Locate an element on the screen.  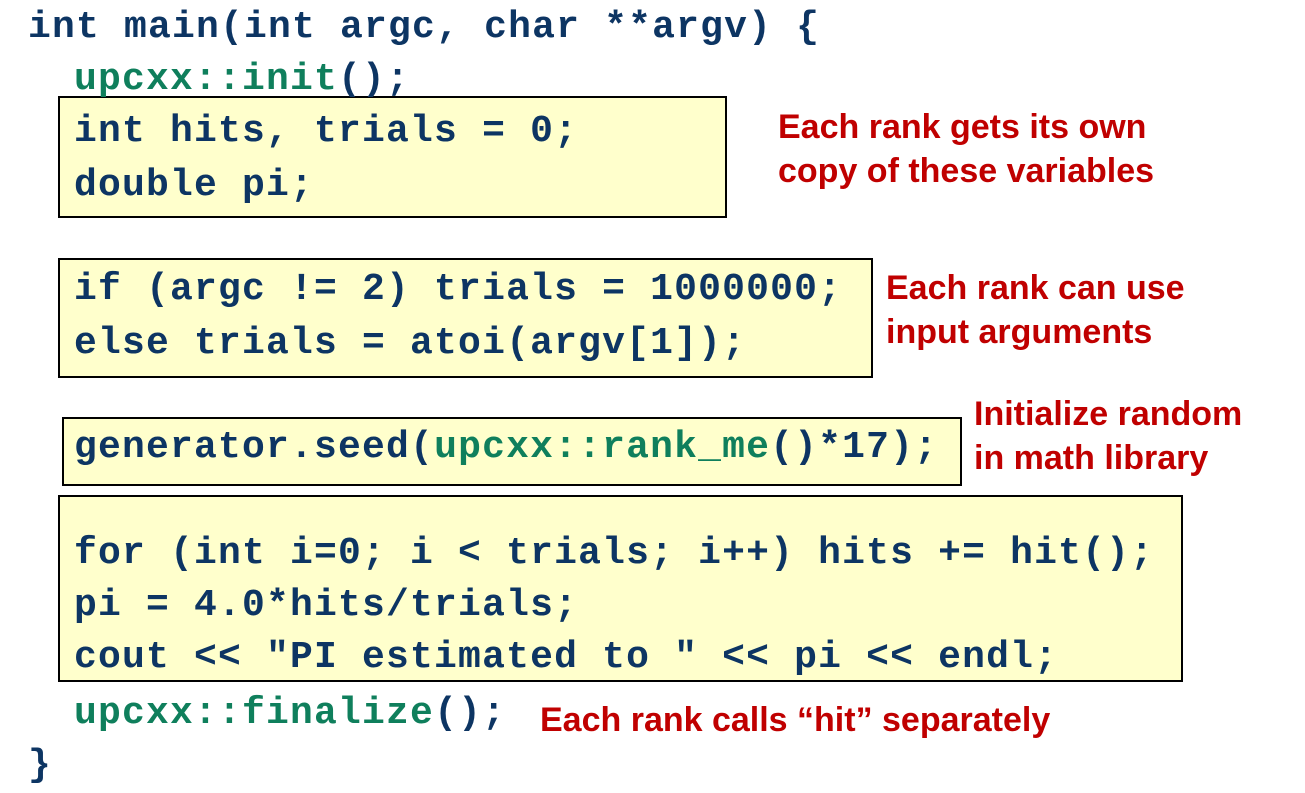
code-declare-ints: int hits, trials = 0; is located at coordinates (326, 131).